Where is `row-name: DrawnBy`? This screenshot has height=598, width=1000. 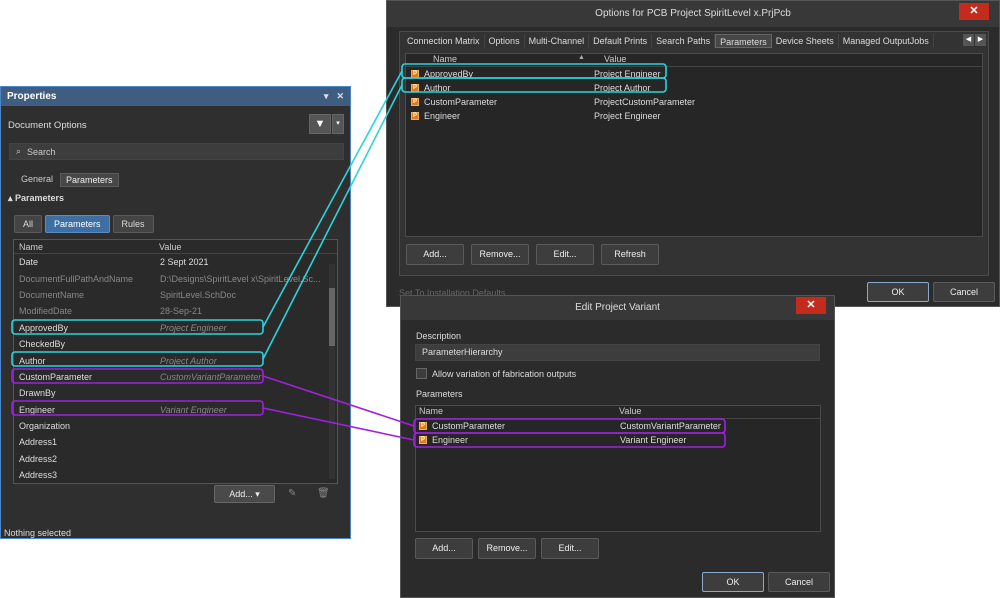 row-name: DrawnBy is located at coordinates (37, 393).